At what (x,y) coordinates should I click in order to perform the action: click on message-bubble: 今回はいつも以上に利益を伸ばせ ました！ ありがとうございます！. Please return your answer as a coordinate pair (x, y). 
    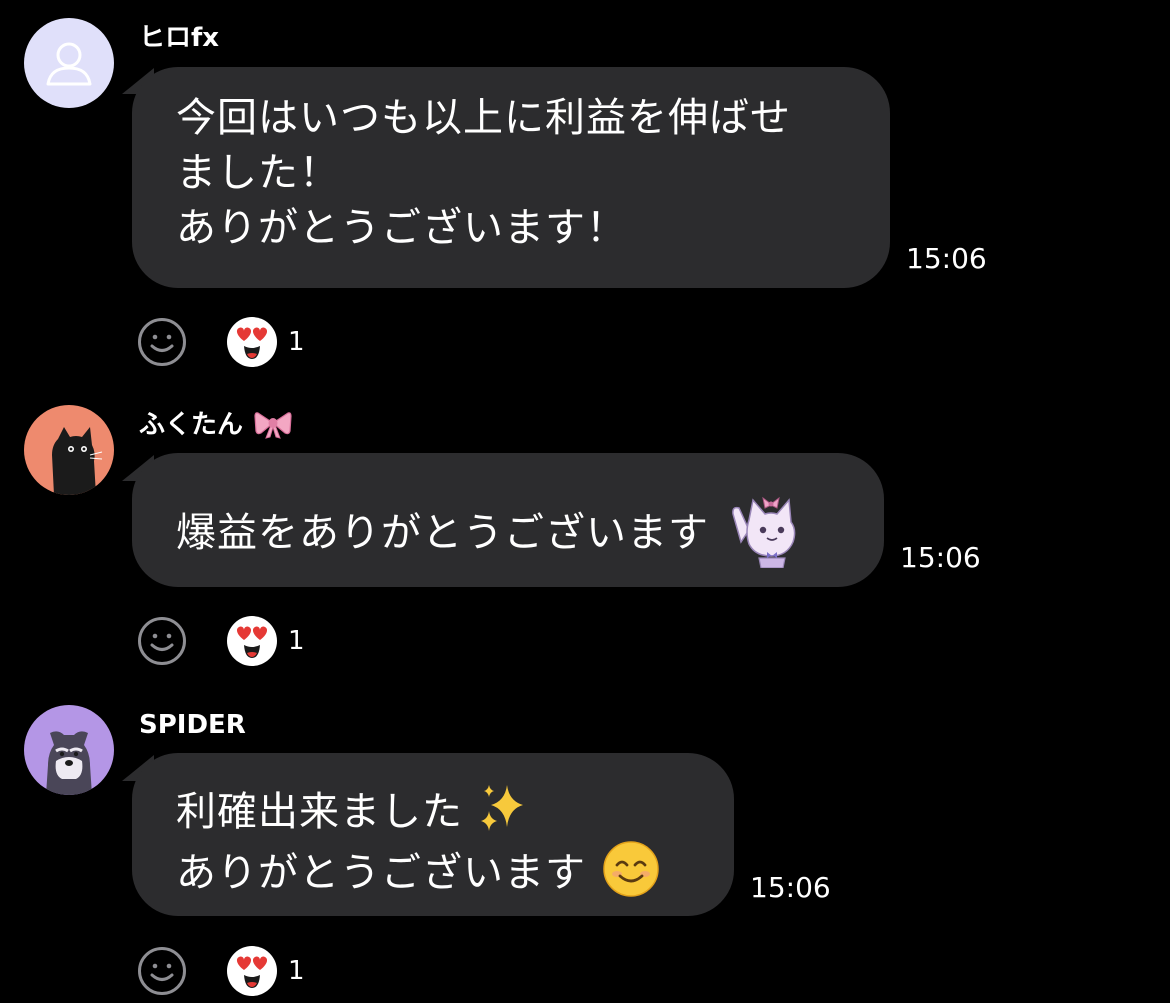
    Looking at the image, I should click on (511, 177).